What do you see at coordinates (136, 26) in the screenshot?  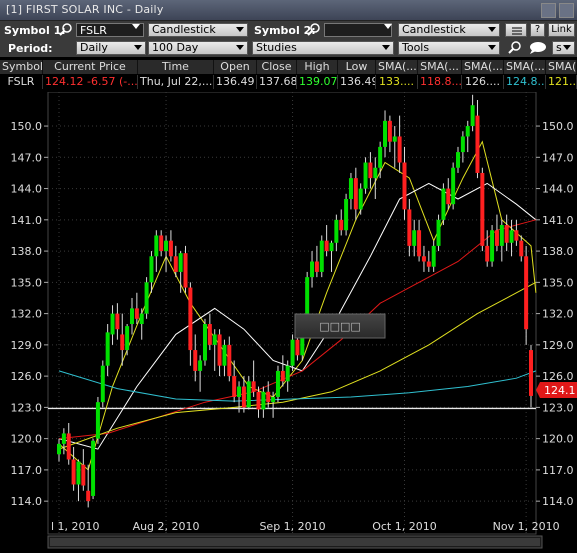 I see `symbol1-dropdown-icon` at bounding box center [136, 26].